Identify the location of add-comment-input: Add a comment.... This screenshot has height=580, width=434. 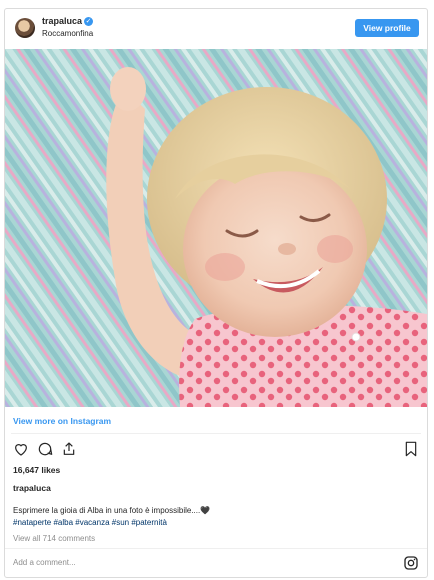
(44, 562).